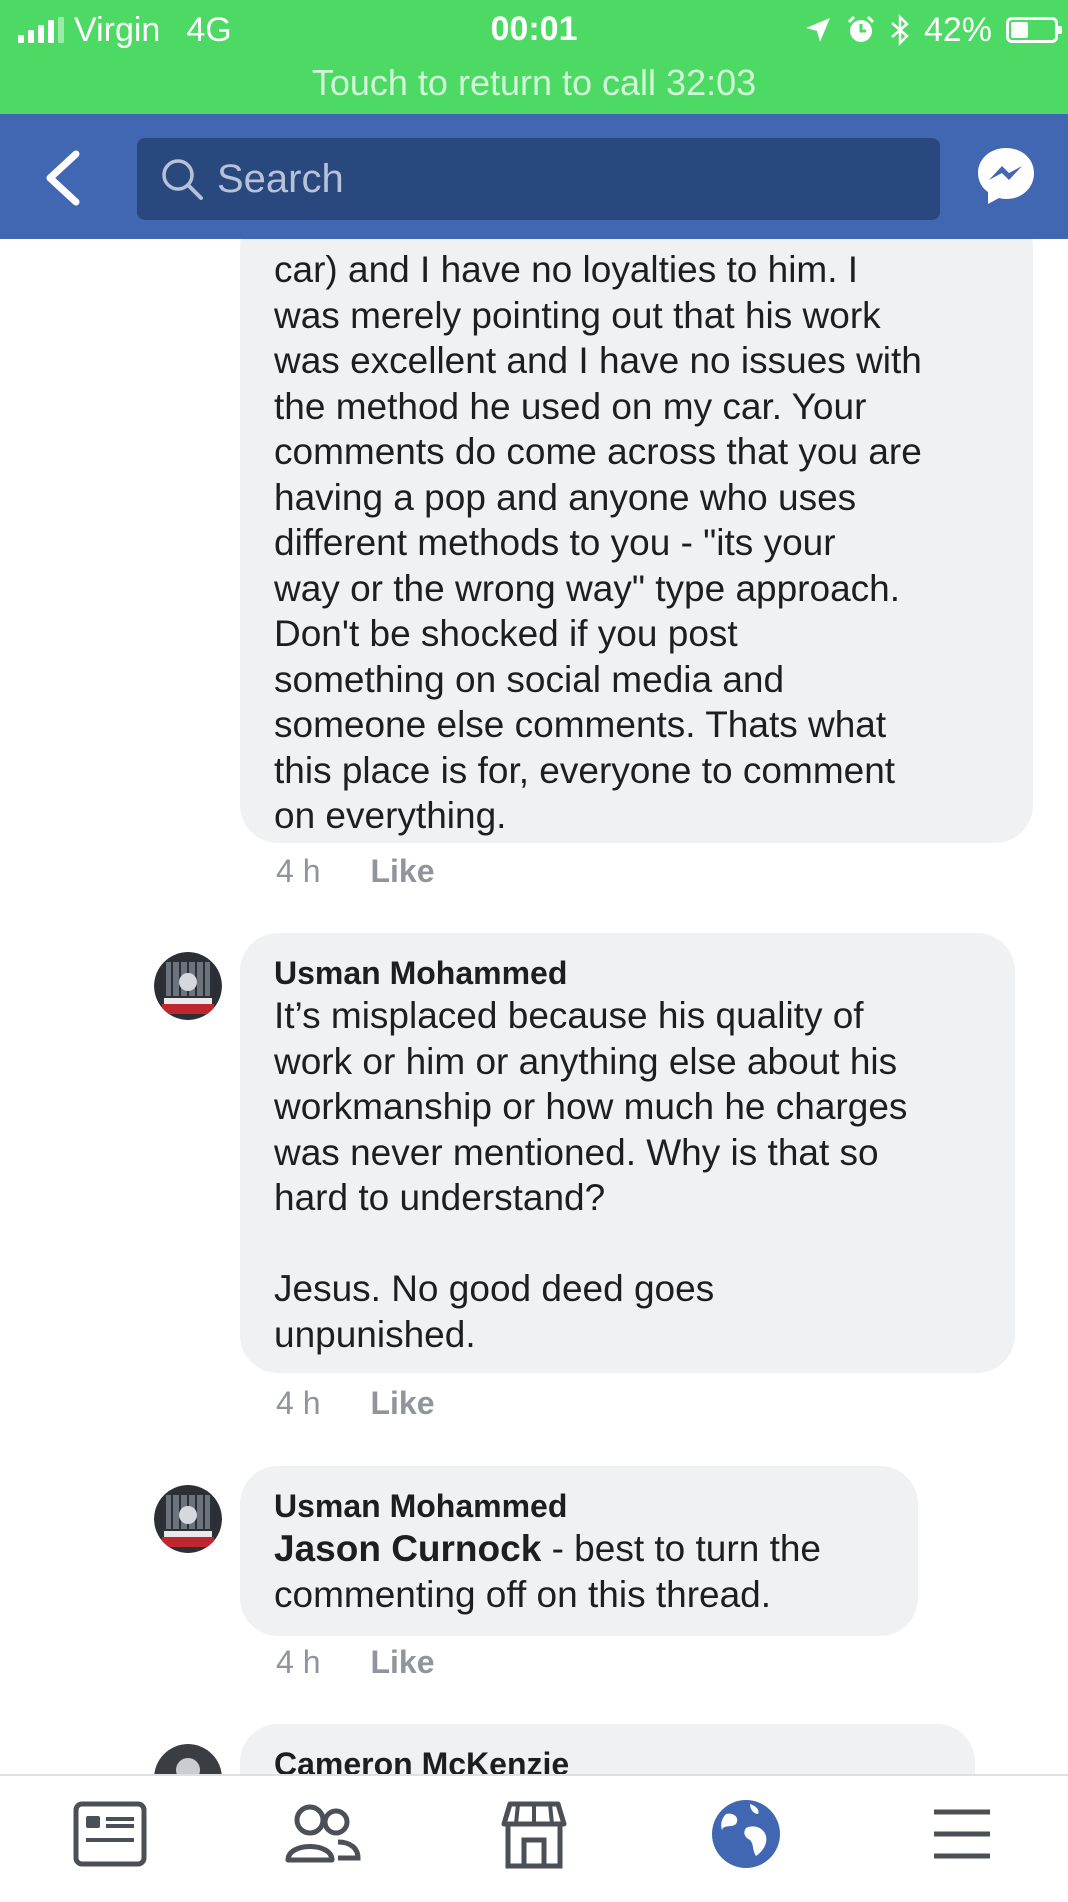 Image resolution: width=1068 pixels, height=1902 pixels. What do you see at coordinates (567, 179) in the screenshot?
I see `search-input` at bounding box center [567, 179].